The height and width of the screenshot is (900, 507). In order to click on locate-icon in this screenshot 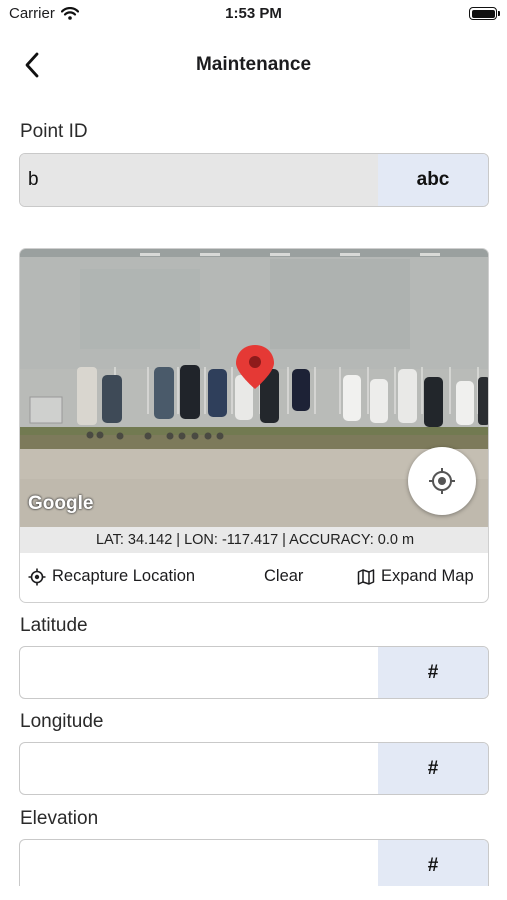, I will do `click(442, 481)`.